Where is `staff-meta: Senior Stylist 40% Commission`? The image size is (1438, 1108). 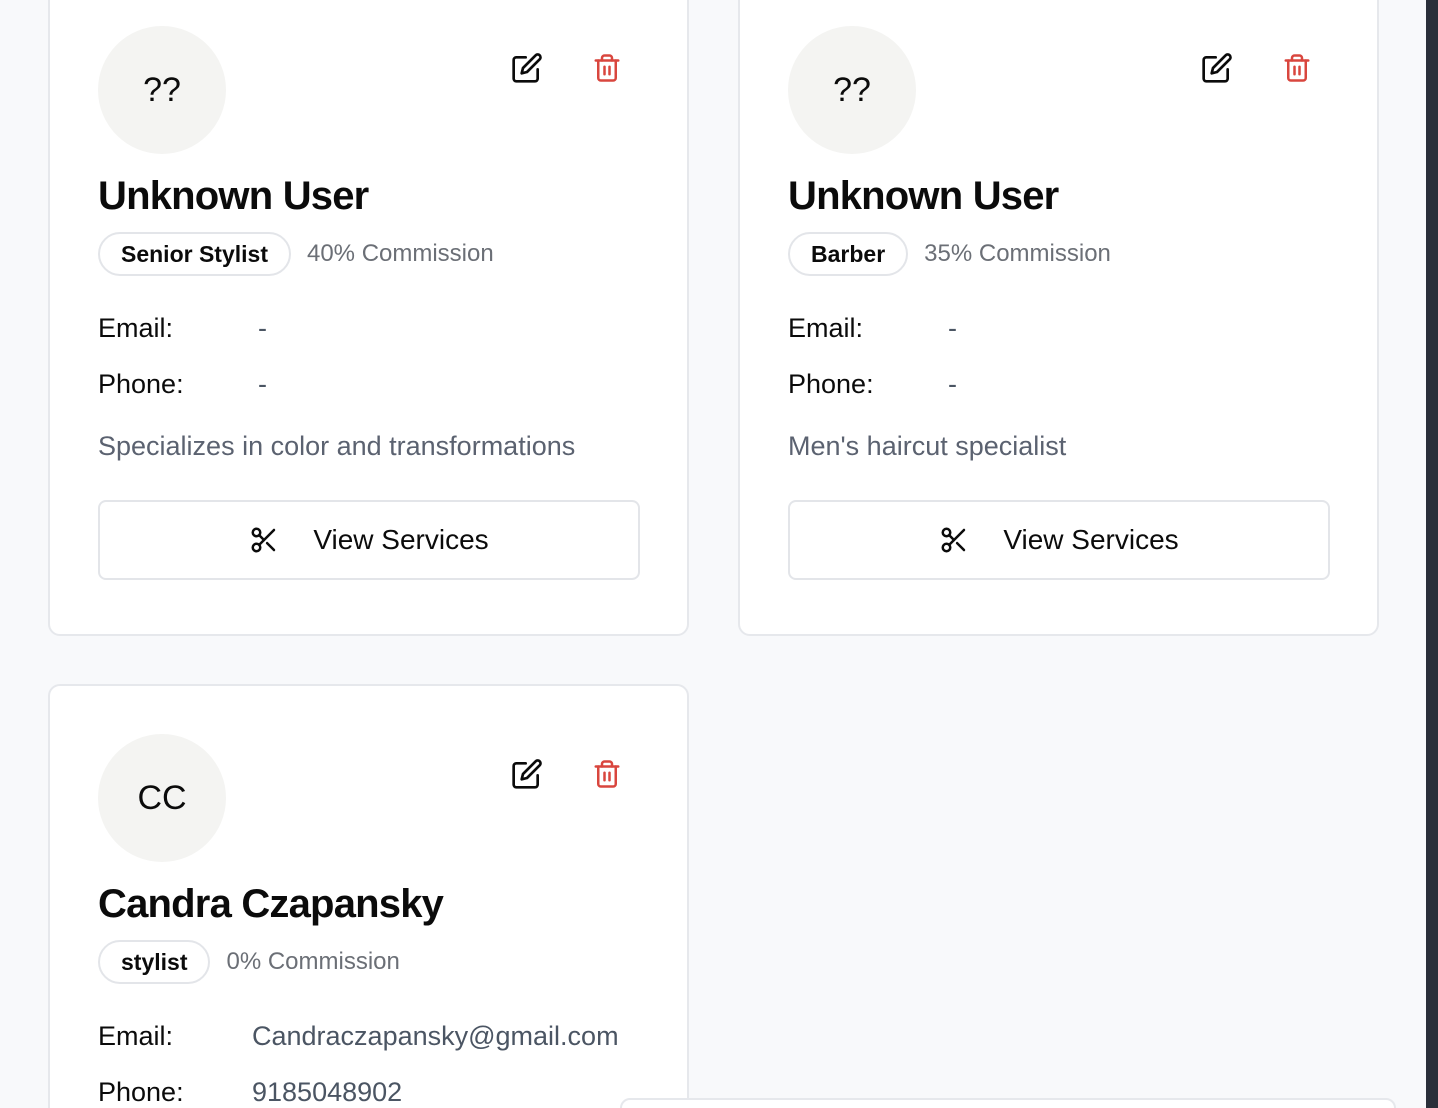
staff-meta: Senior Stylist 40% Commission is located at coordinates (368, 254).